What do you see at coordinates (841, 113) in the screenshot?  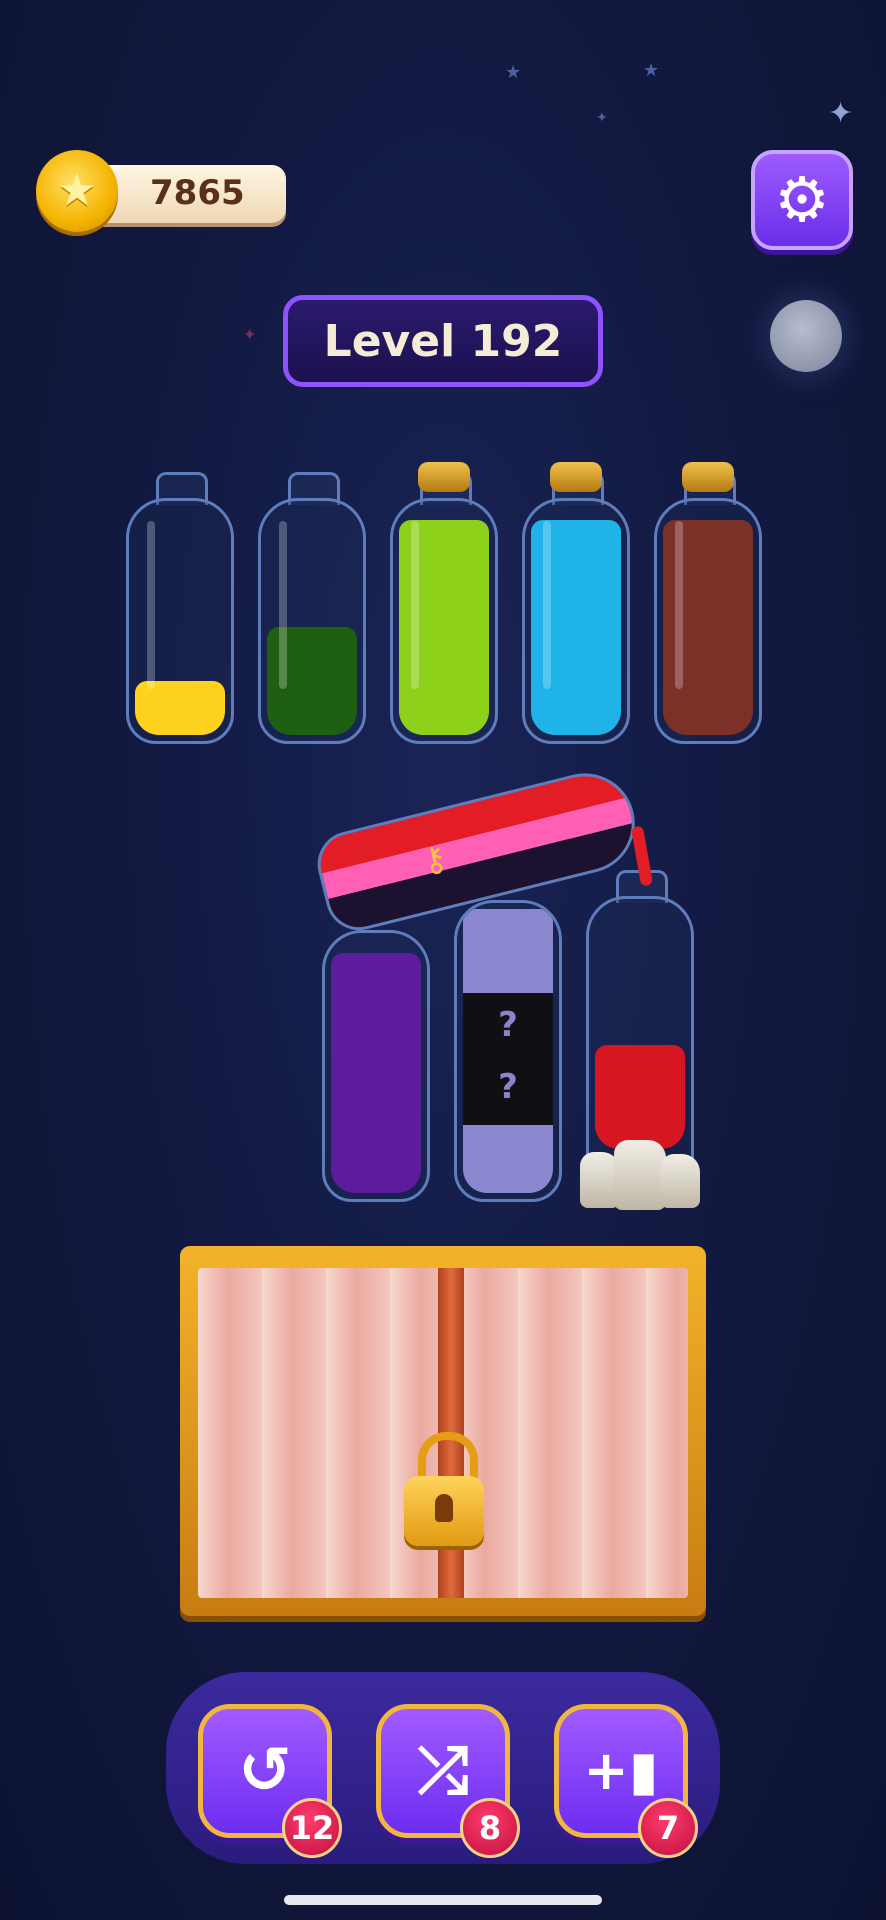 I see `sparkle-icon: ✦` at bounding box center [841, 113].